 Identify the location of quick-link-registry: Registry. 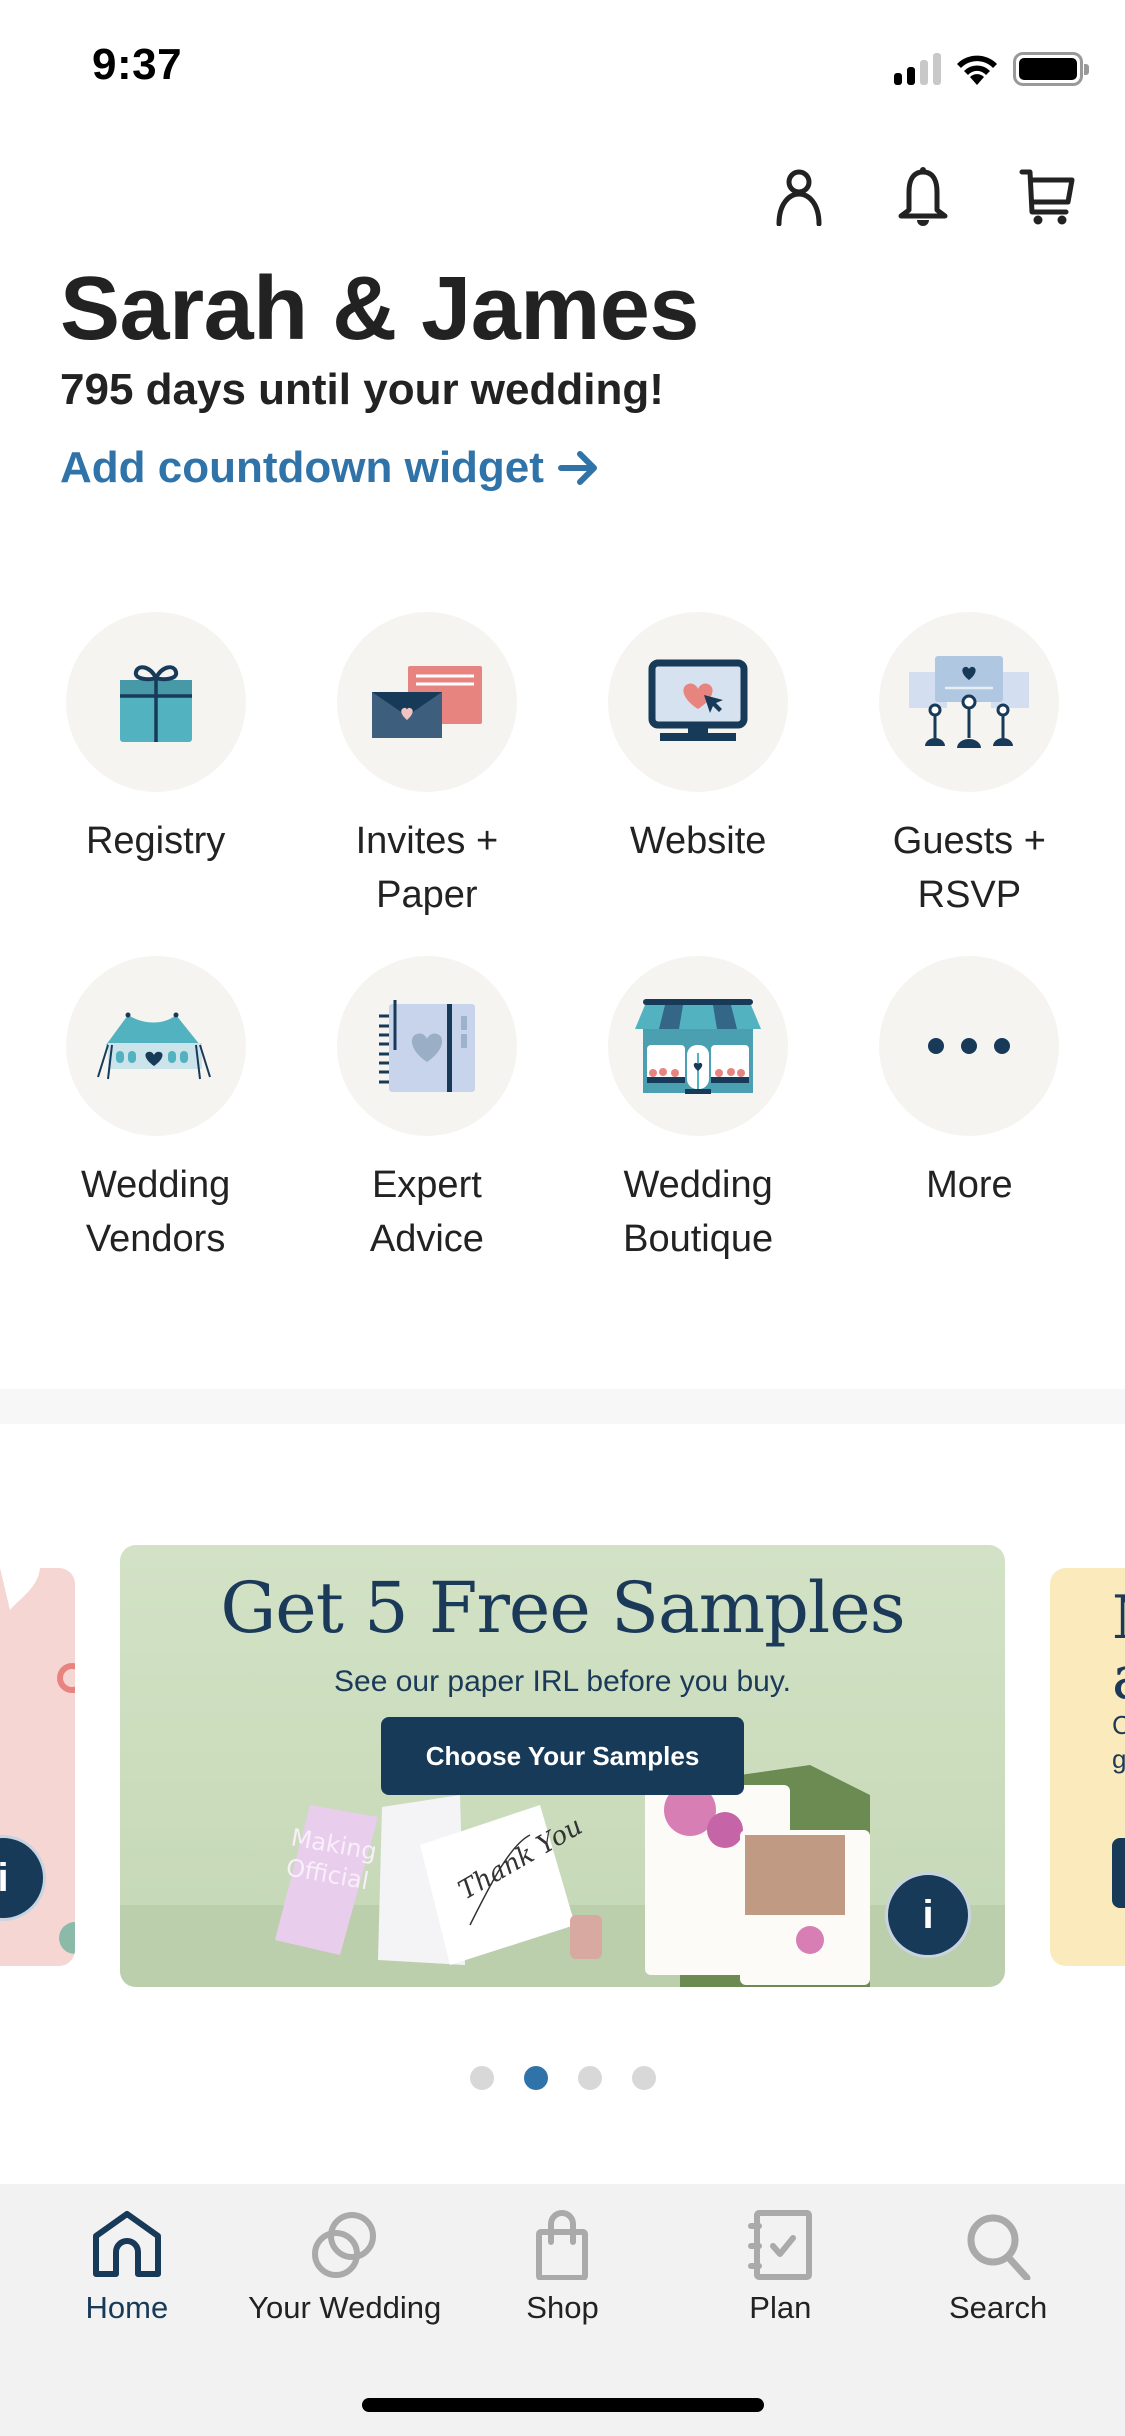
(155, 767).